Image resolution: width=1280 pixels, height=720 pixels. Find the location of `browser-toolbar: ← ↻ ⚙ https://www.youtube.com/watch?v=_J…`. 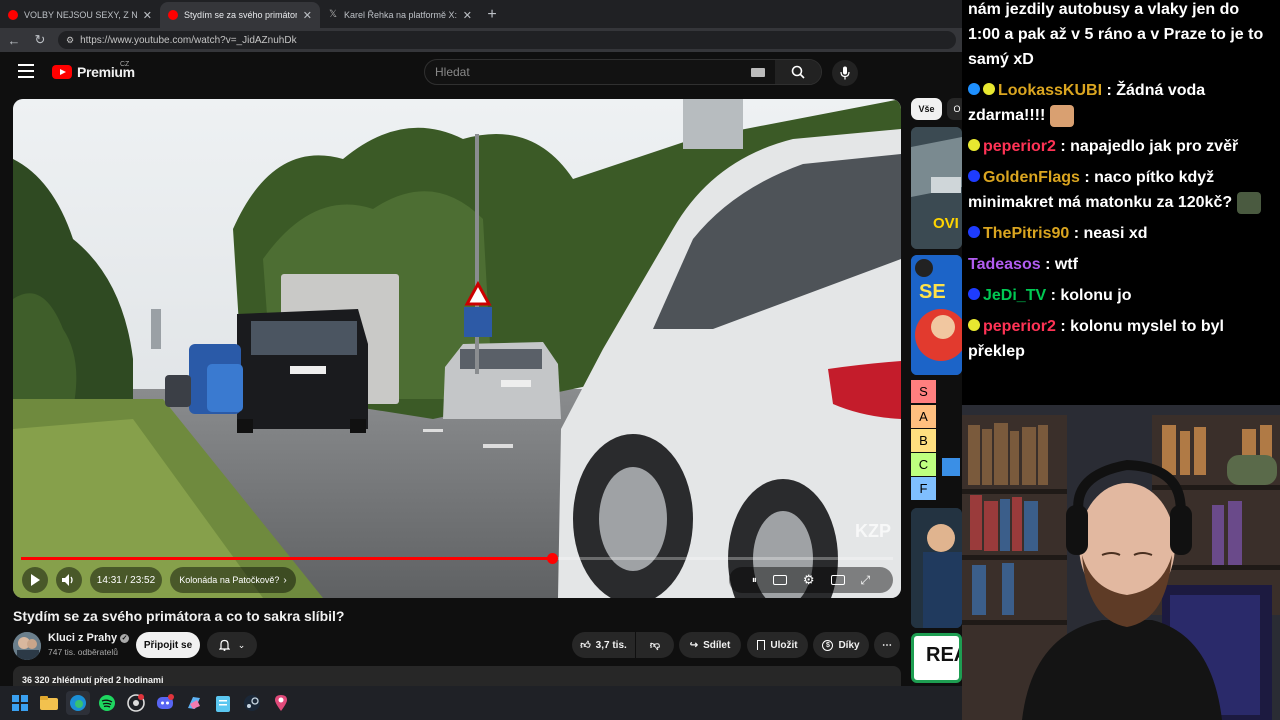

browser-toolbar: ← ↻ ⚙ https://www.youtube.com/watch?v=_J… is located at coordinates (481, 40).